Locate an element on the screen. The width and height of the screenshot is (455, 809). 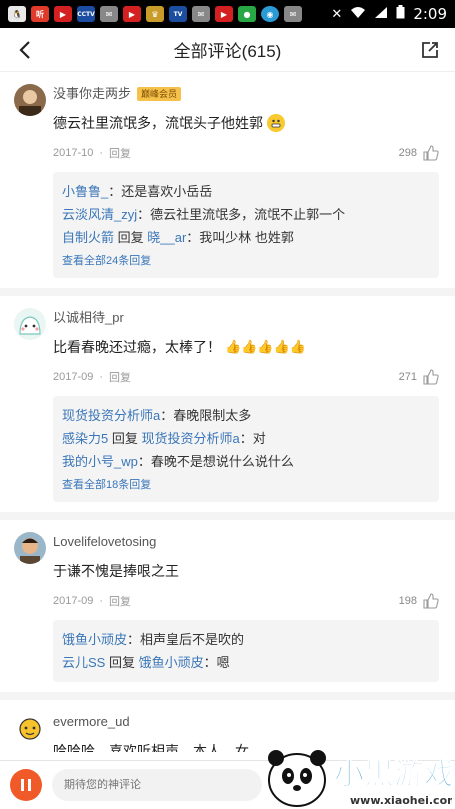
qq-icon: 🐧 is located at coordinates (17, 14).